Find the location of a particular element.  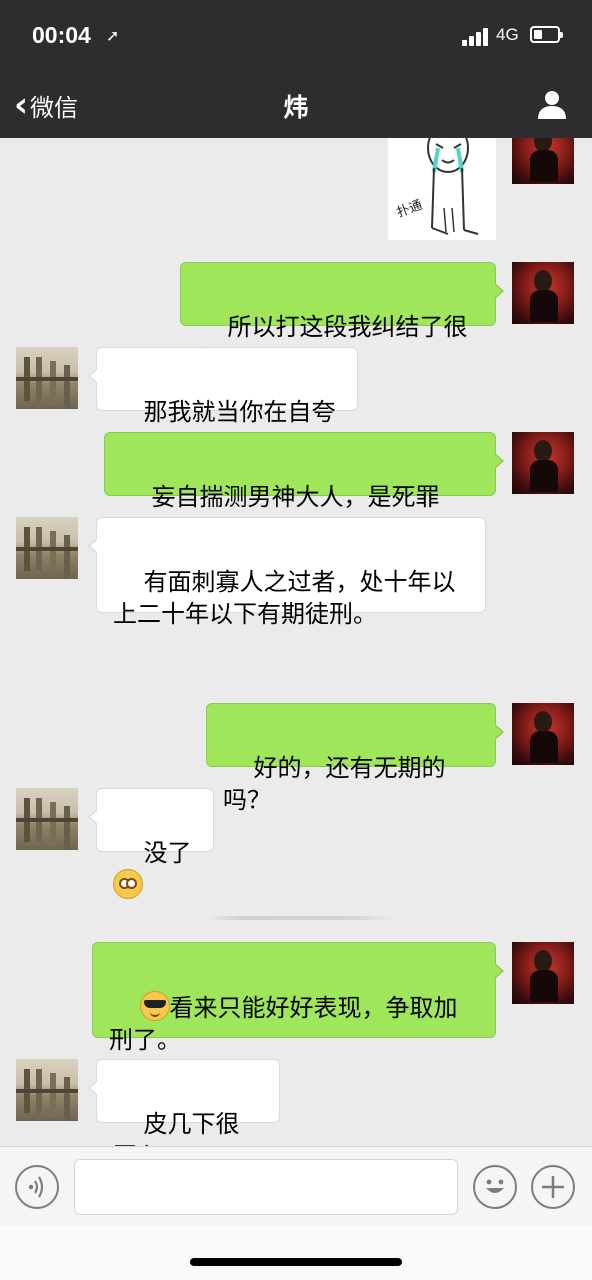

sticker-image: 扑通 is located at coordinates (442, 189).